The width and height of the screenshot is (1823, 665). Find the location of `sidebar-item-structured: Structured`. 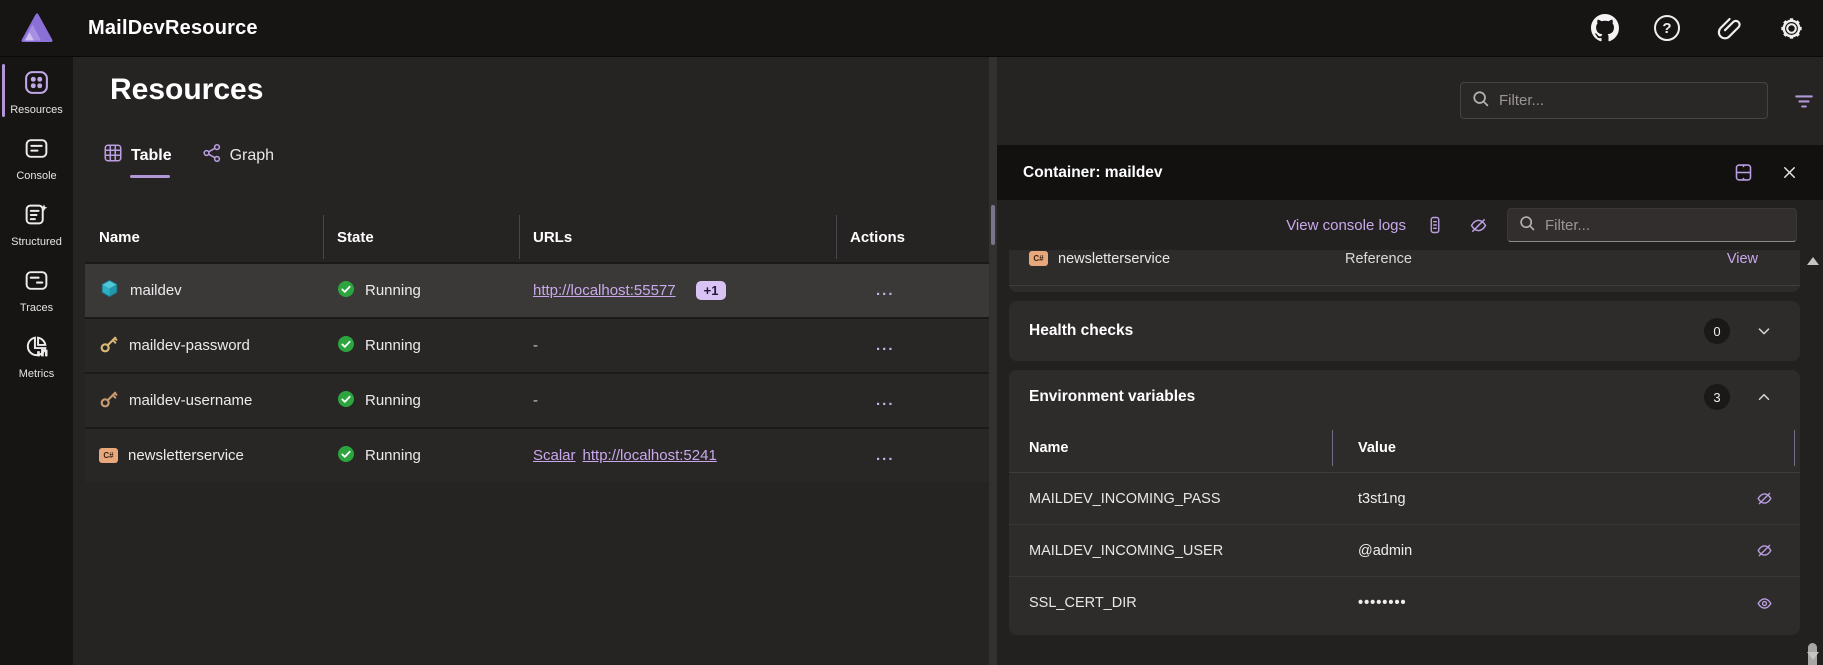

sidebar-item-structured: Structured is located at coordinates (36, 223).